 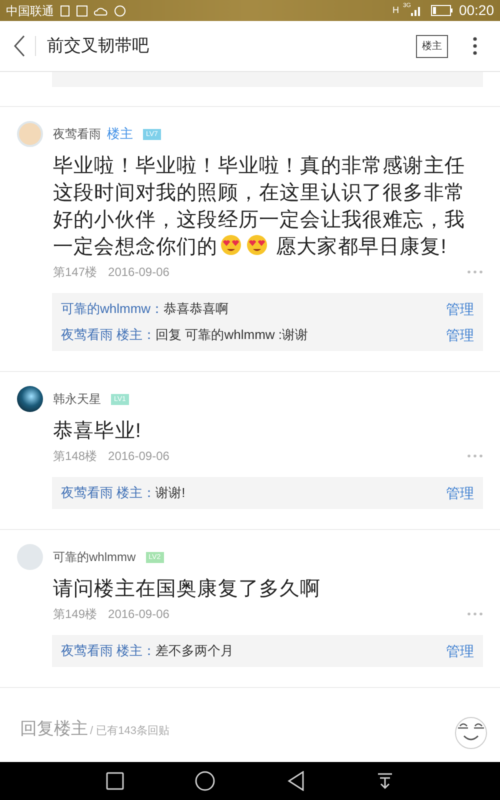 I want to click on smiley-icon, so click(x=471, y=733).